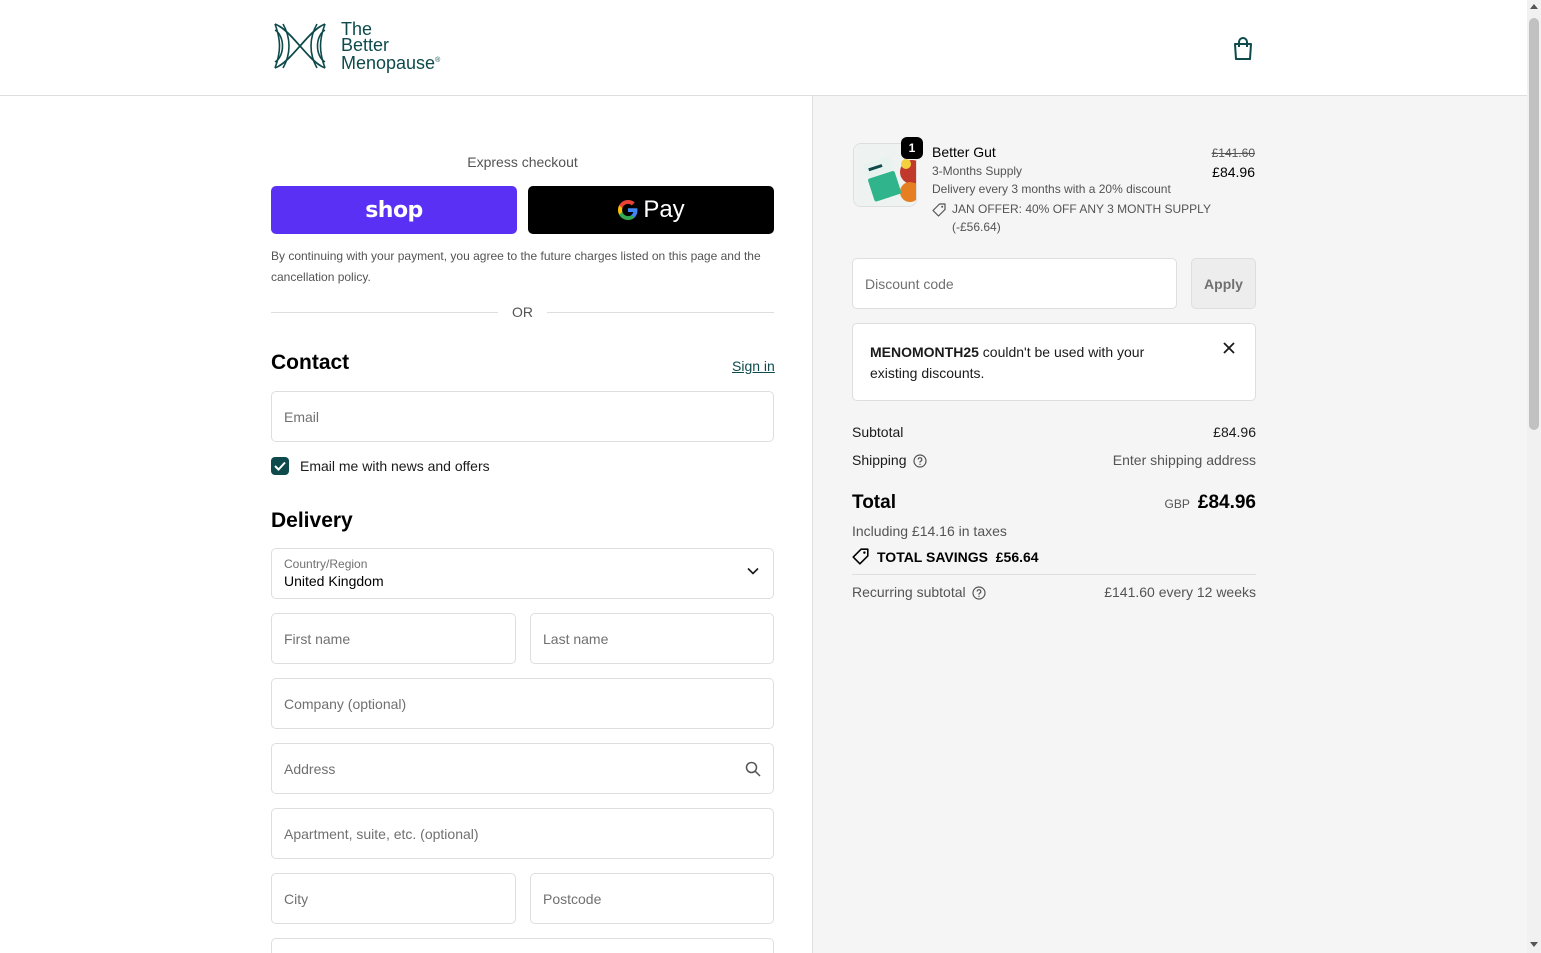 This screenshot has width=1541, height=953. I want to click on google-pay-label: Pay, so click(664, 209).